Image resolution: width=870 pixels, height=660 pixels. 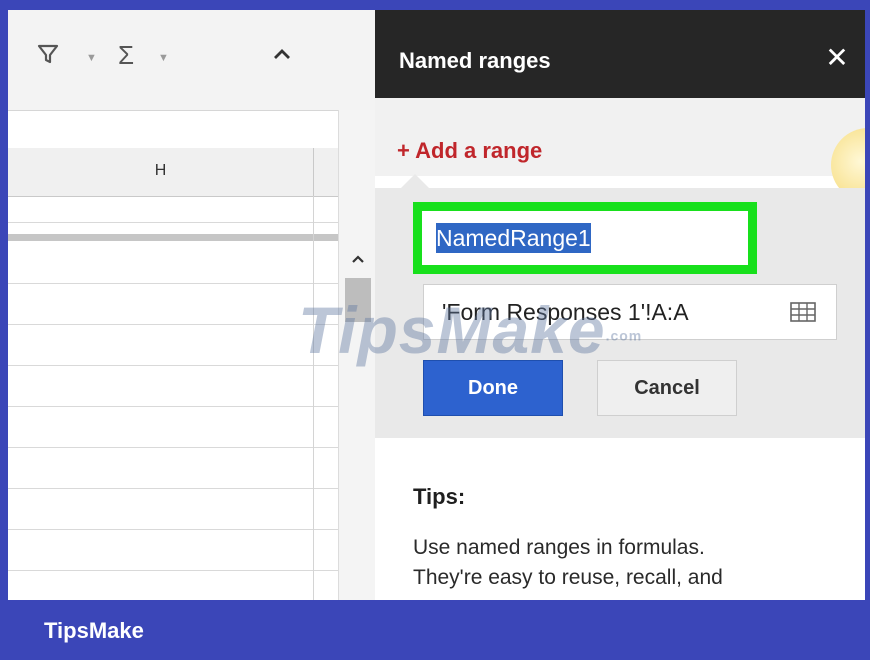 What do you see at coordinates (415, 181) in the screenshot?
I see `edit-box-pointer` at bounding box center [415, 181].